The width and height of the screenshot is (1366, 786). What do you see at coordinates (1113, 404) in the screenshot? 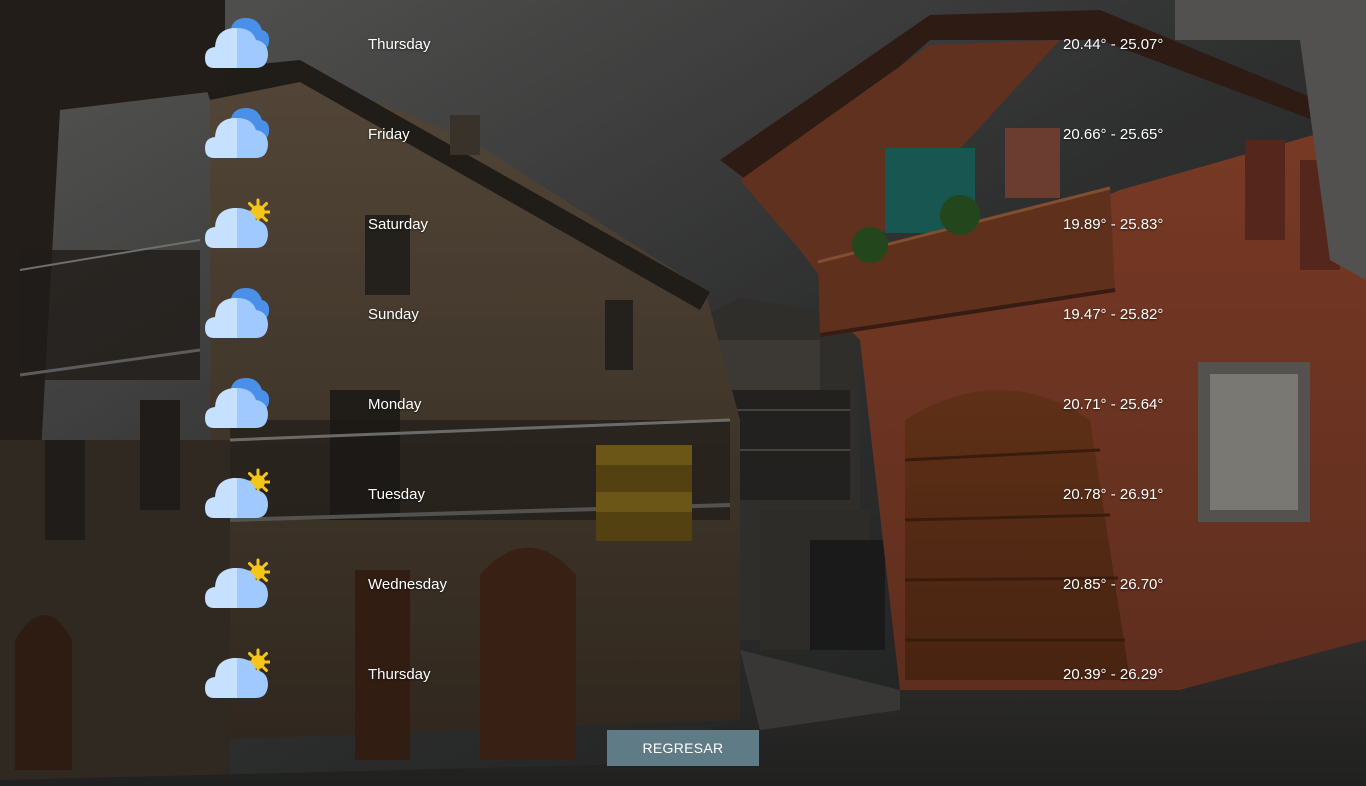
I see `forecast-temperature-range: 20.71° - 25.64°` at bounding box center [1113, 404].